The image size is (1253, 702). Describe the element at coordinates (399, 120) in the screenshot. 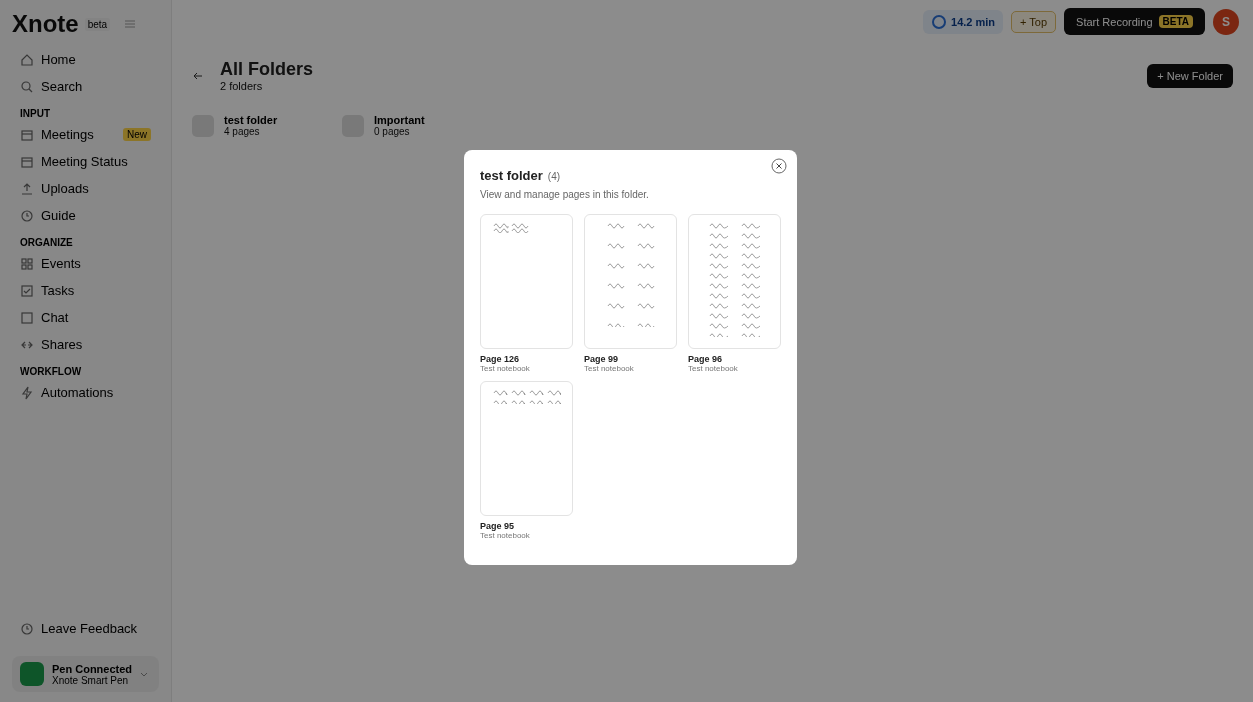

I see `folder-name: Important` at that location.